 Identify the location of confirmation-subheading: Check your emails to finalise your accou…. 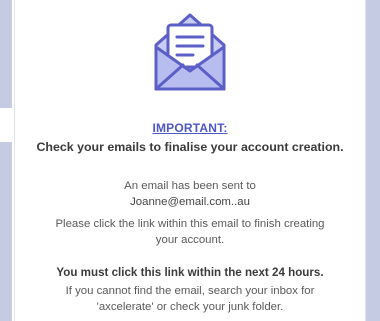
(190, 147).